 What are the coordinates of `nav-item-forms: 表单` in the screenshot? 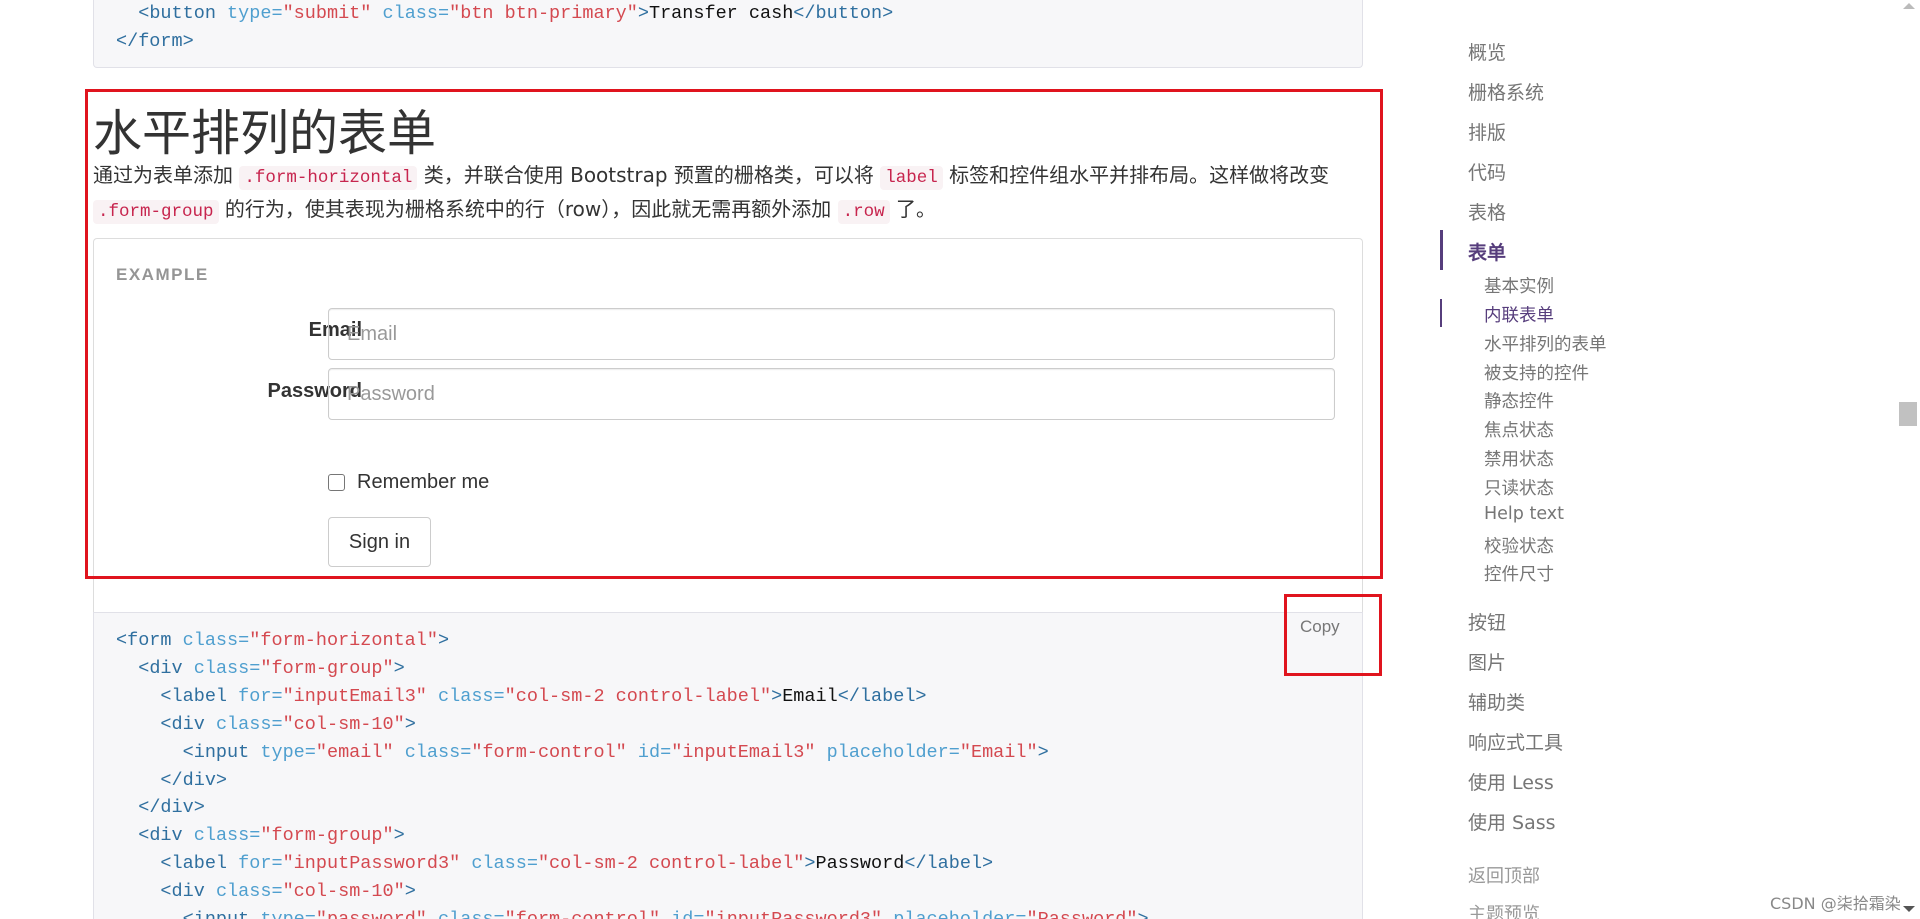 It's located at (1487, 251).